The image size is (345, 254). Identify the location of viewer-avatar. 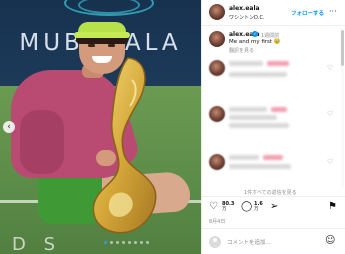
(215, 242).